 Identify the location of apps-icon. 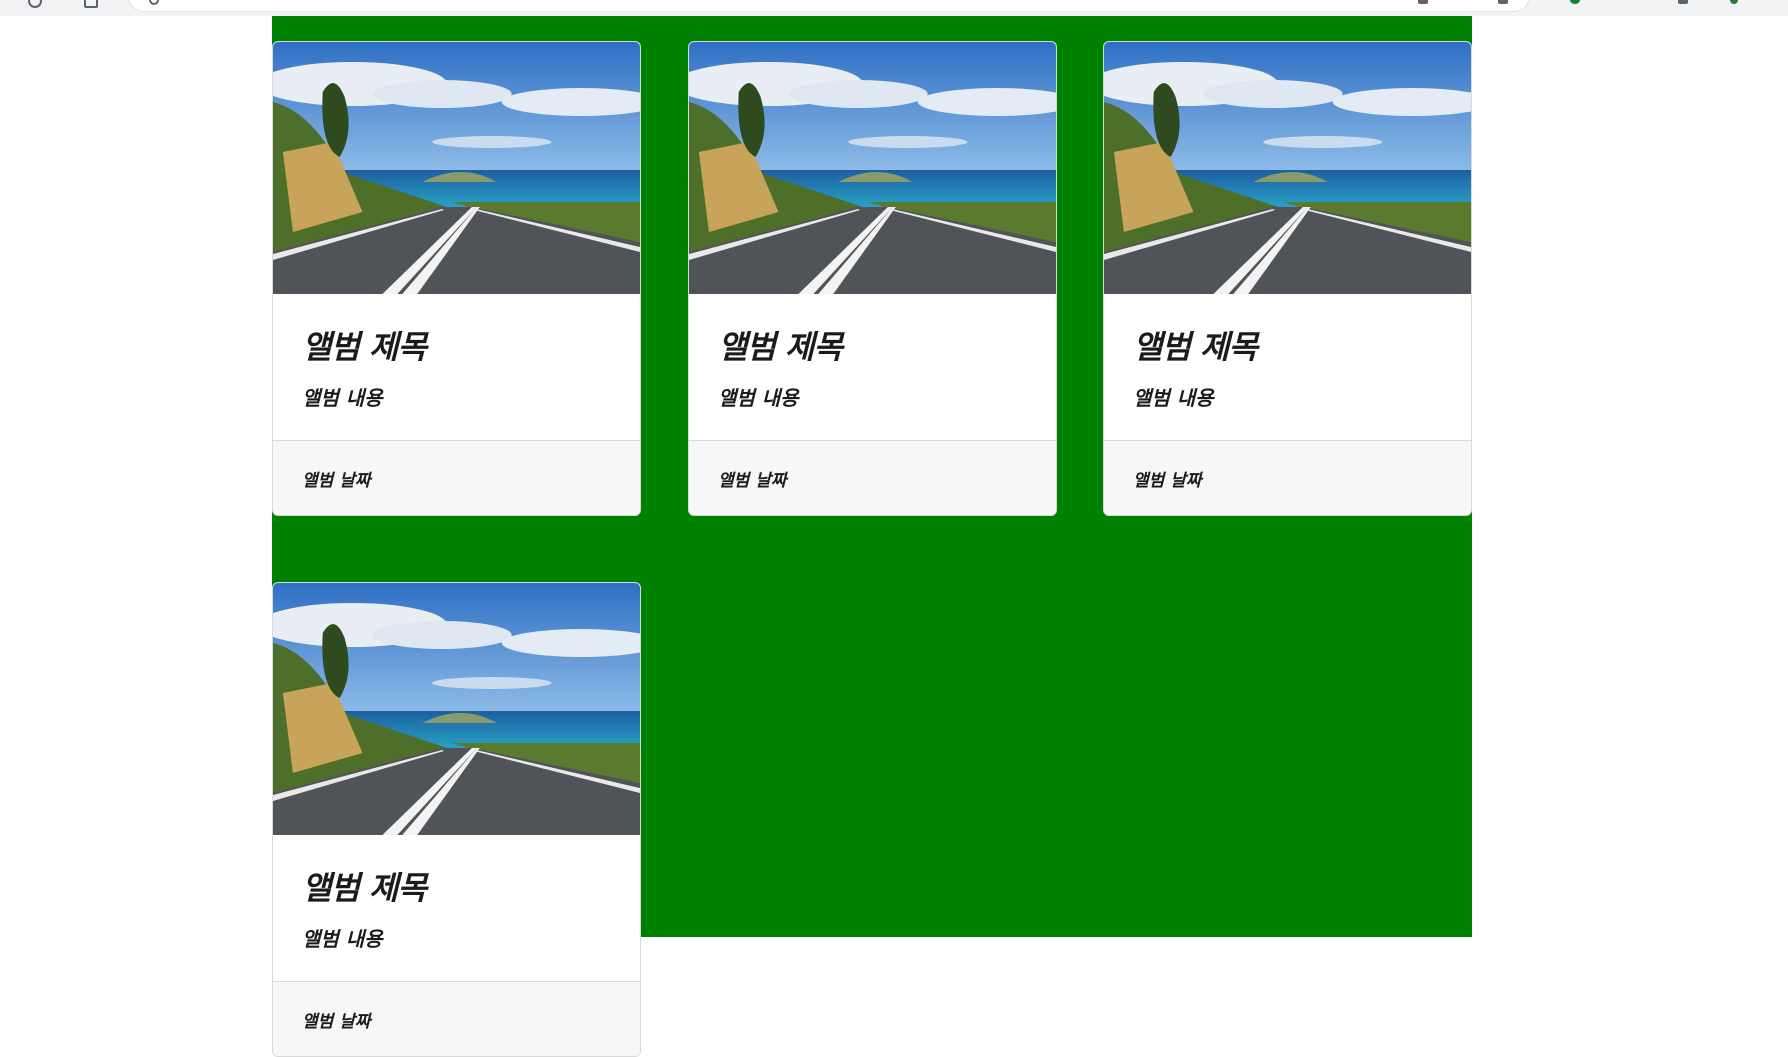
(91, 4).